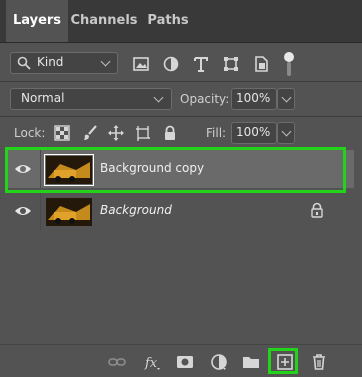 The image size is (362, 377). I want to click on opacity-dropdown-button, so click(286, 99).